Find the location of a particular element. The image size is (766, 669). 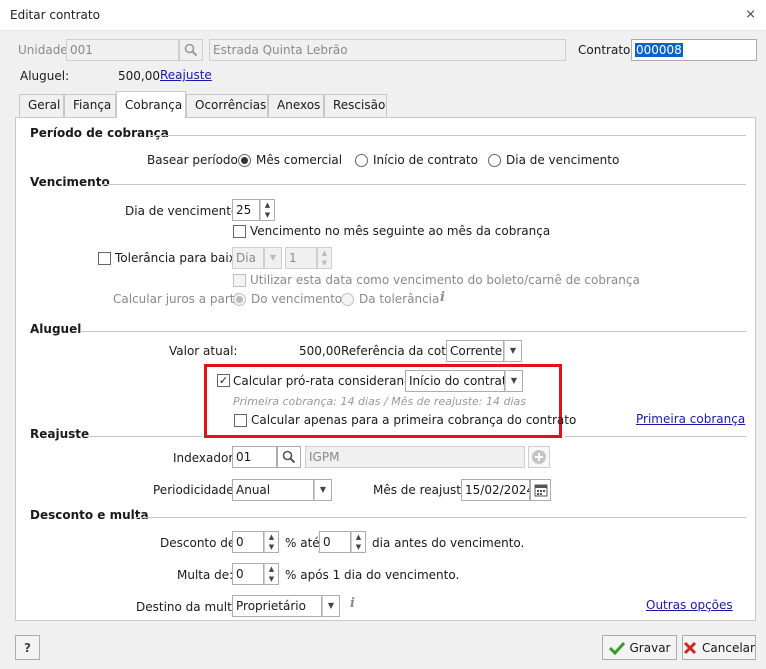

radio-da-tolerancia is located at coordinates (347, 299).